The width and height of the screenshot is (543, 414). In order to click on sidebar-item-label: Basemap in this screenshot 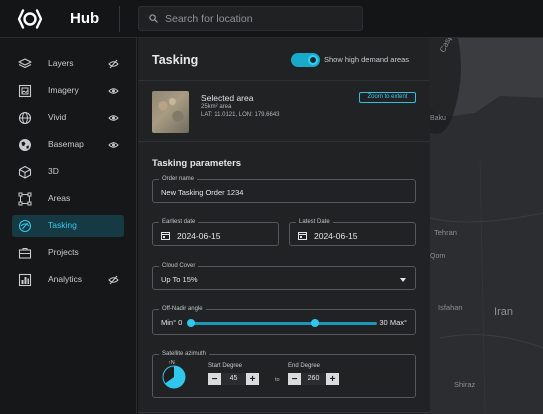, I will do `click(66, 144)`.